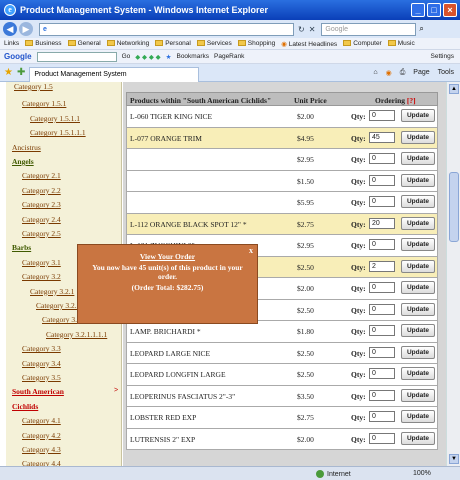 The width and height of the screenshot is (460, 480). I want to click on scroll-up-arrow: ▲, so click(454, 89).